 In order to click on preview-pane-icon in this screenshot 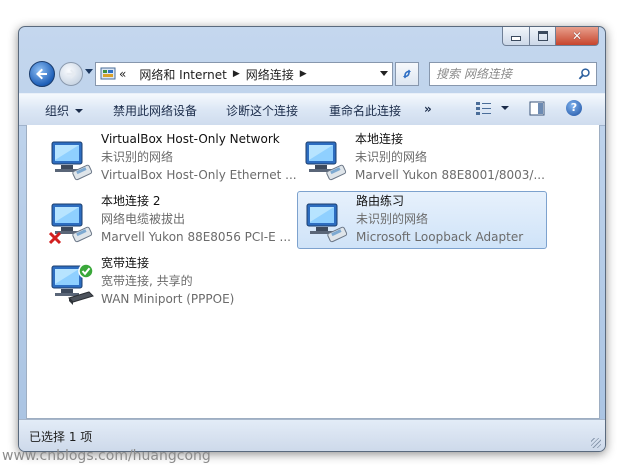, I will do `click(537, 108)`.